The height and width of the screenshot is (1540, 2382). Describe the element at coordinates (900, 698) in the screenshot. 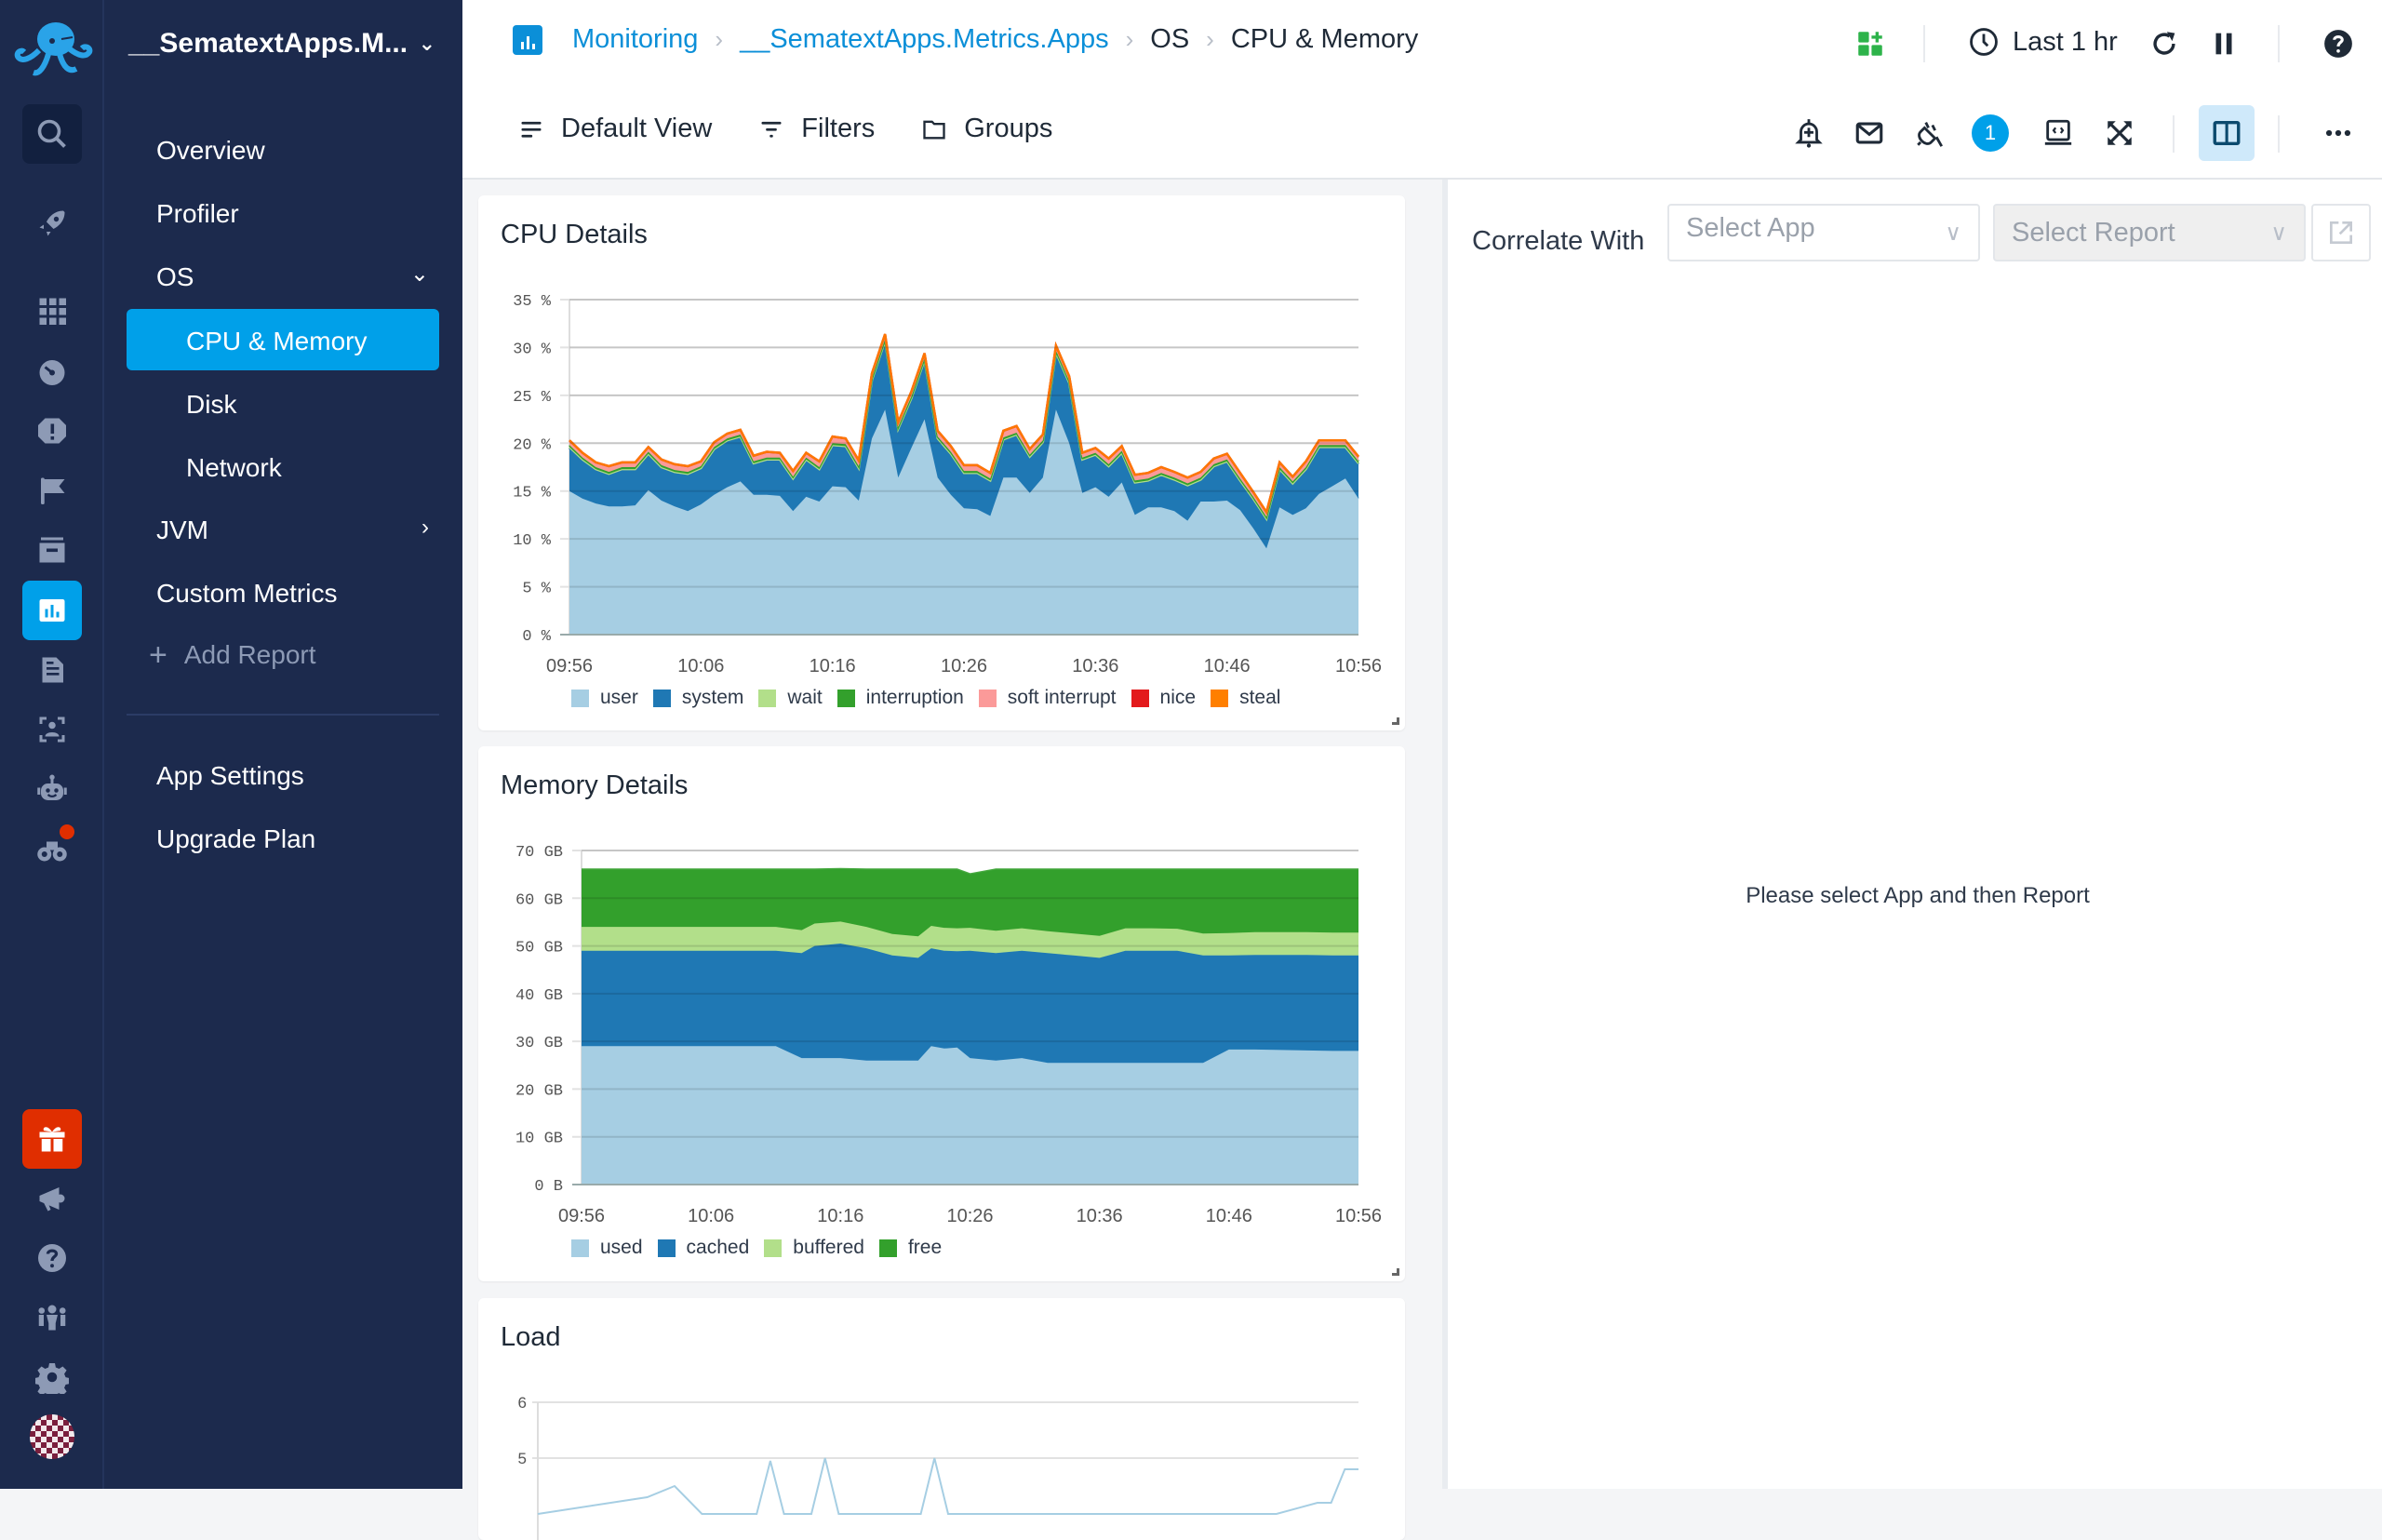

I see `legend-item-interruption: interruption` at that location.